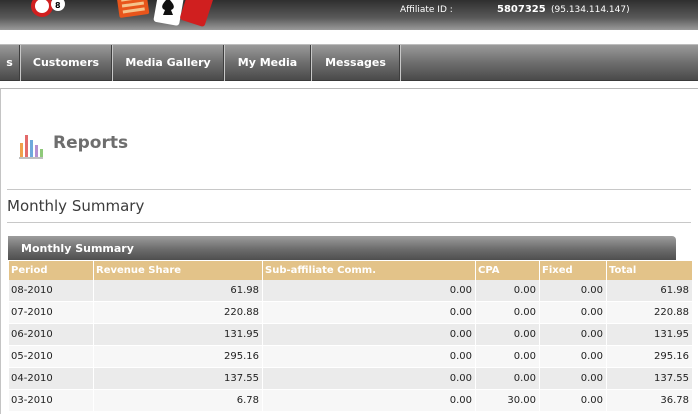 This screenshot has width=698, height=414. Describe the element at coordinates (51, 335) in the screenshot. I see `cell-period: 06-2010` at that location.